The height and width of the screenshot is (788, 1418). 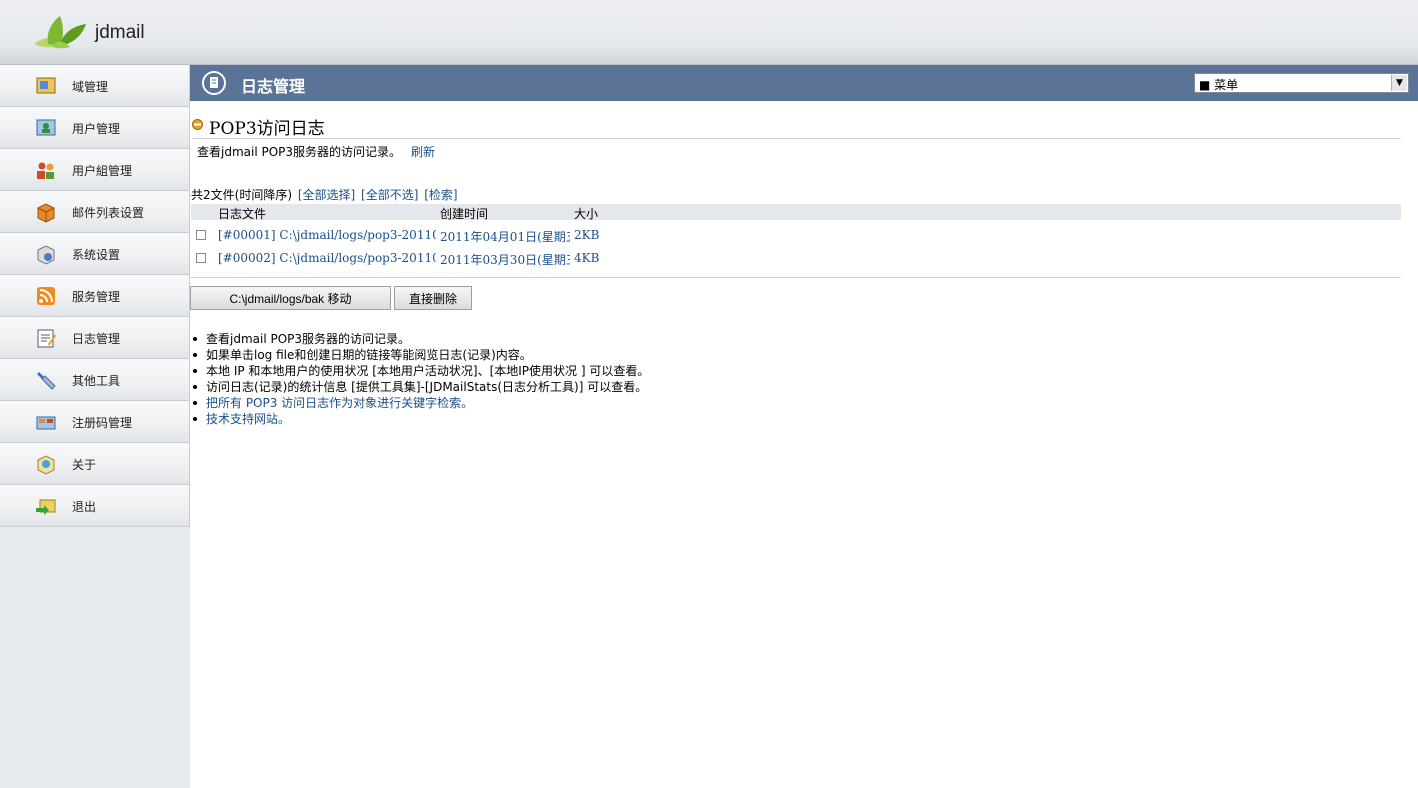 What do you see at coordinates (60, 32) in the screenshot?
I see `leaf-logo-icon` at bounding box center [60, 32].